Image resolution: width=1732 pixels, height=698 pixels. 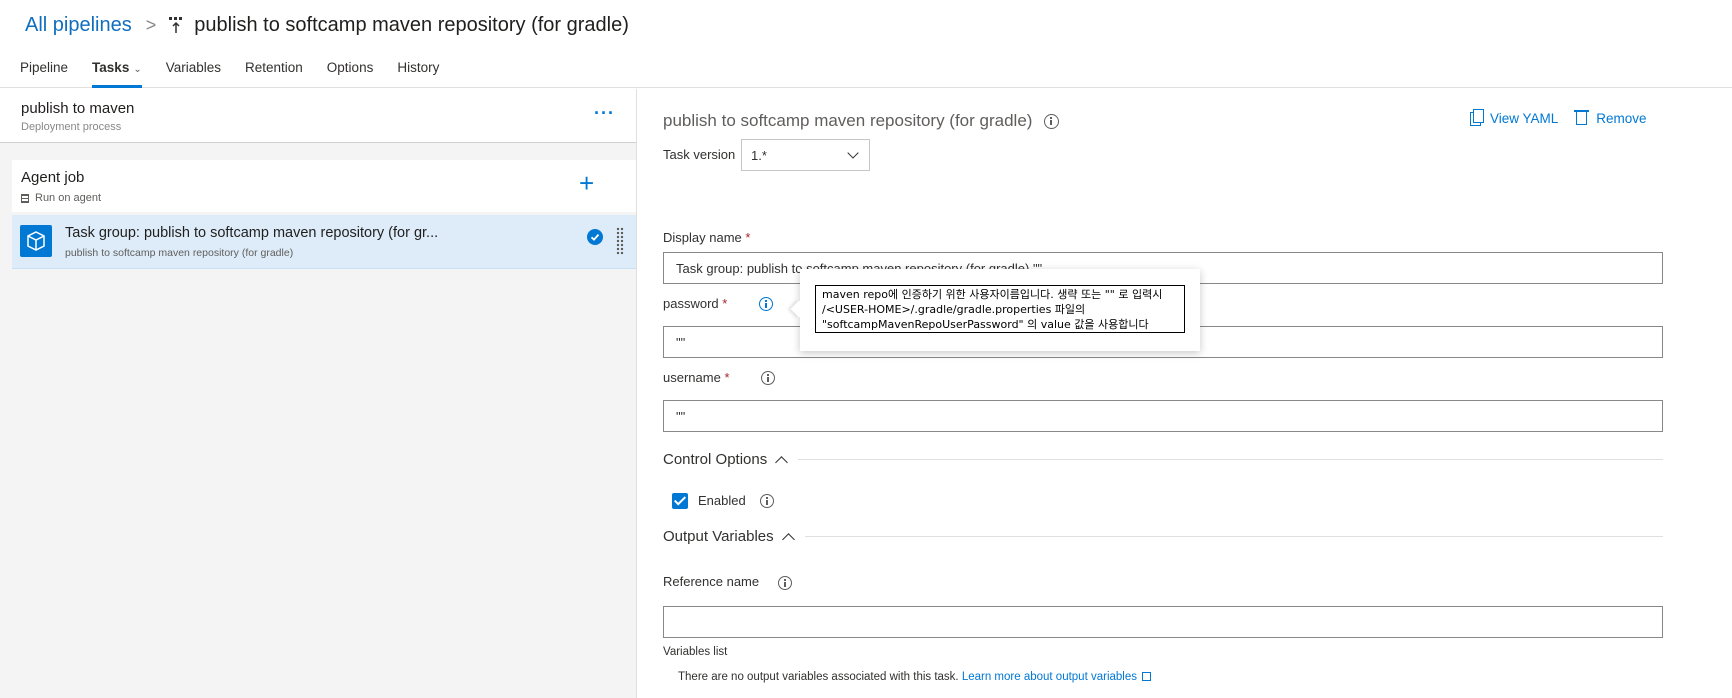 I want to click on trash-icon, so click(x=1582, y=117).